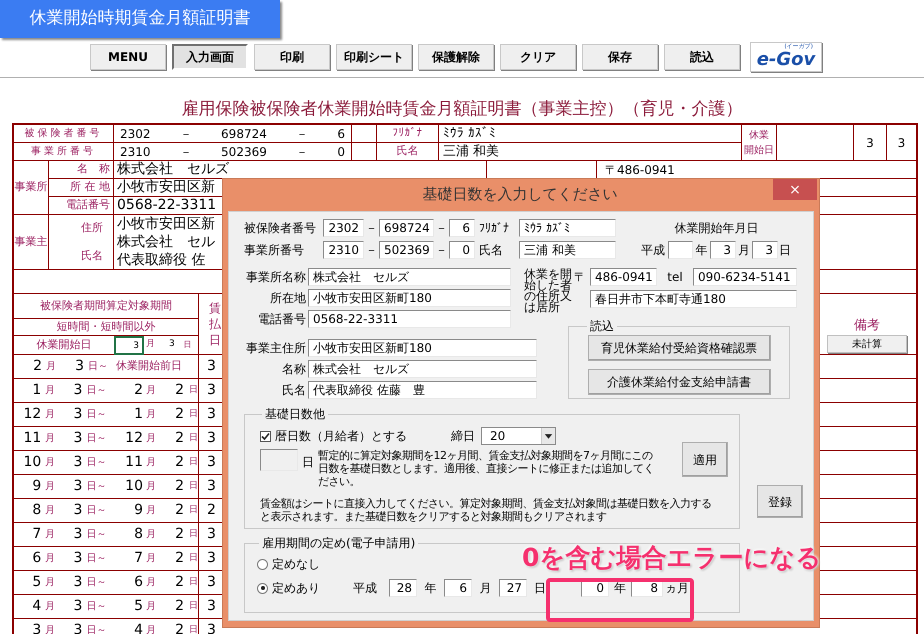 The width and height of the screenshot is (924, 634). I want to click on input-field: 698724, so click(406, 228).